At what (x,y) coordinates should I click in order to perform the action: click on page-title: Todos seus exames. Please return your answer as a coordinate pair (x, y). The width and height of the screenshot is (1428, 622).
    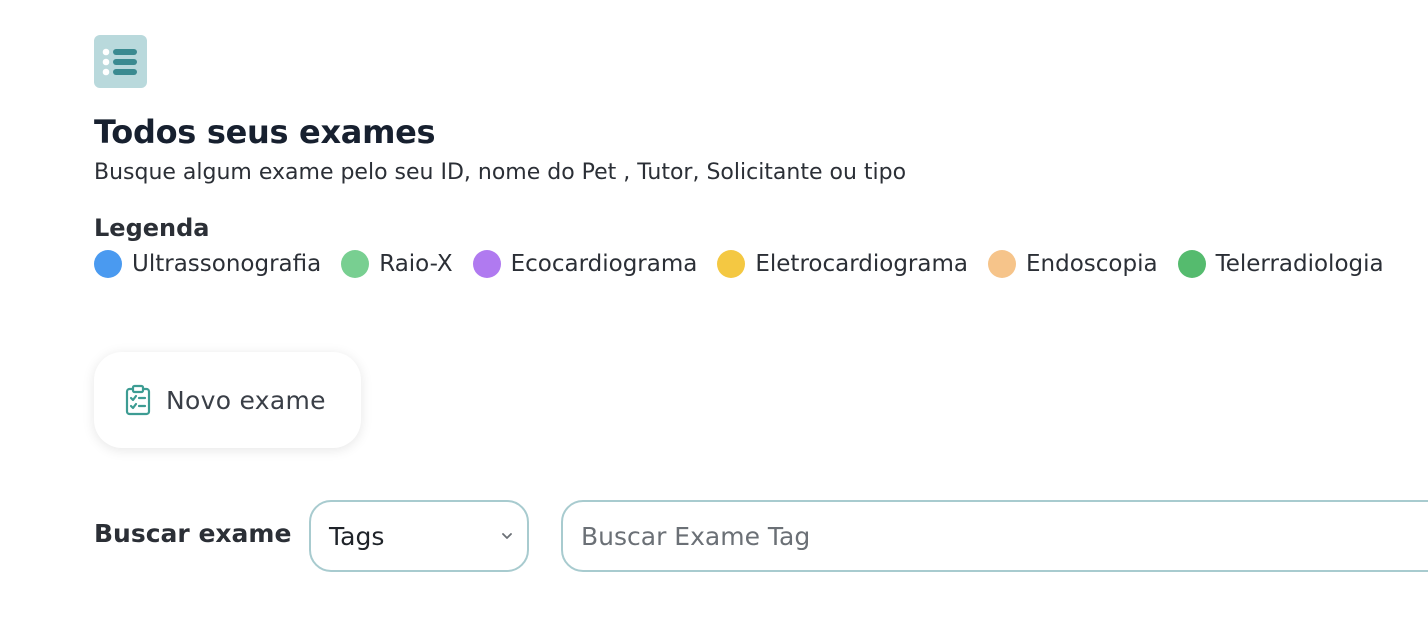
    Looking at the image, I should click on (265, 132).